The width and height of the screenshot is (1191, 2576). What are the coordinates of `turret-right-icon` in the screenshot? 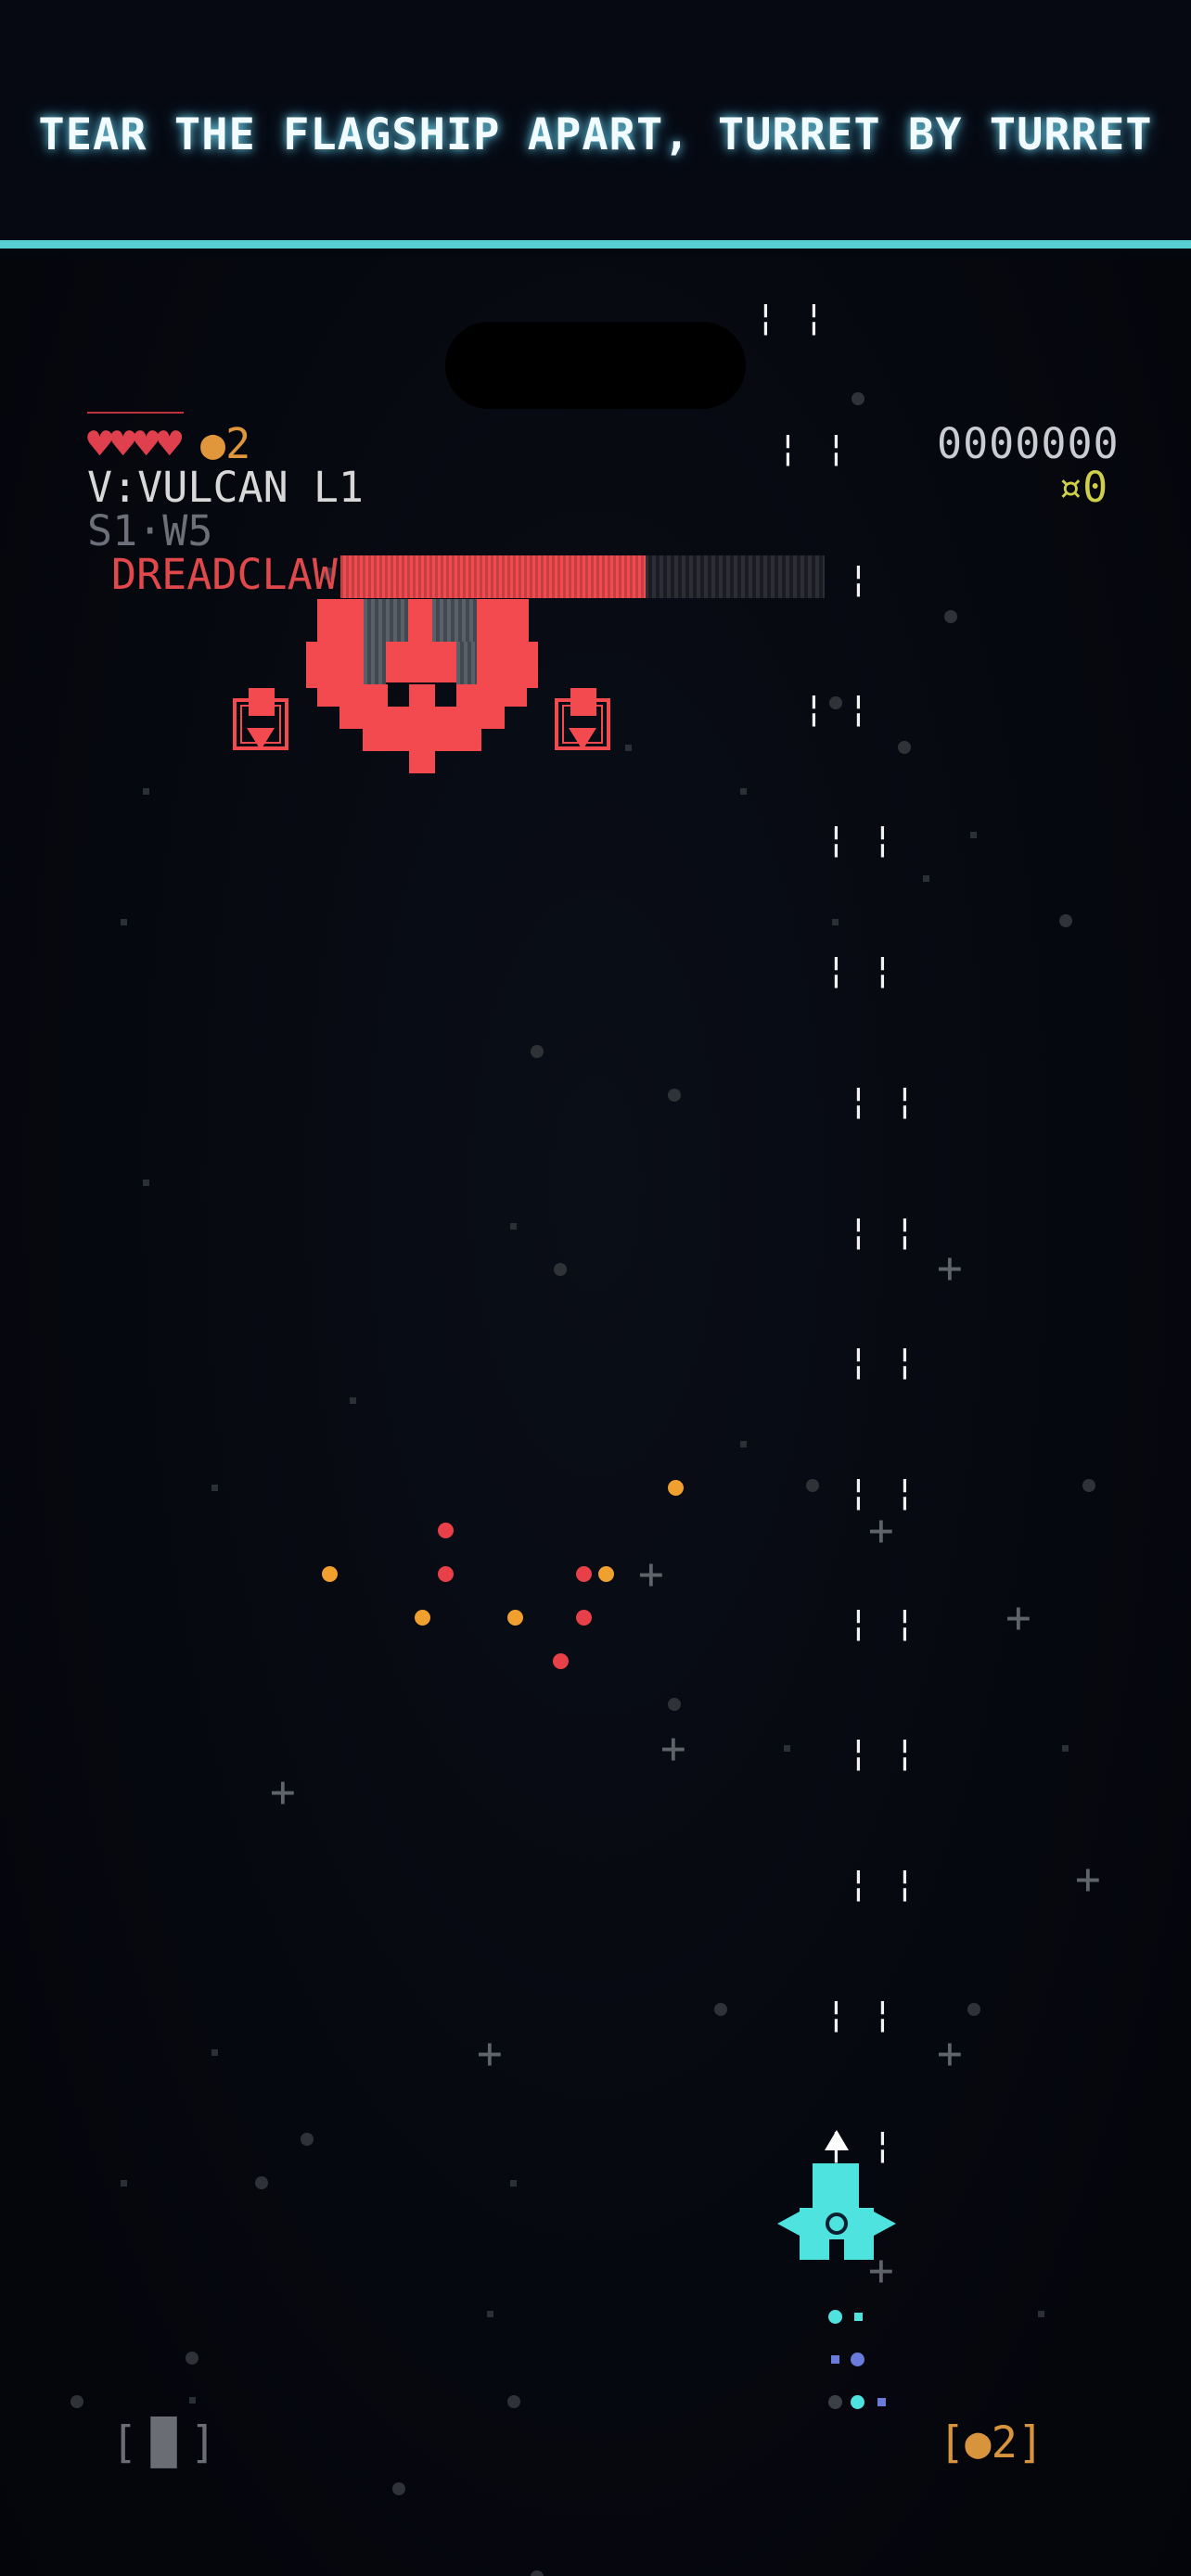 It's located at (582, 719).